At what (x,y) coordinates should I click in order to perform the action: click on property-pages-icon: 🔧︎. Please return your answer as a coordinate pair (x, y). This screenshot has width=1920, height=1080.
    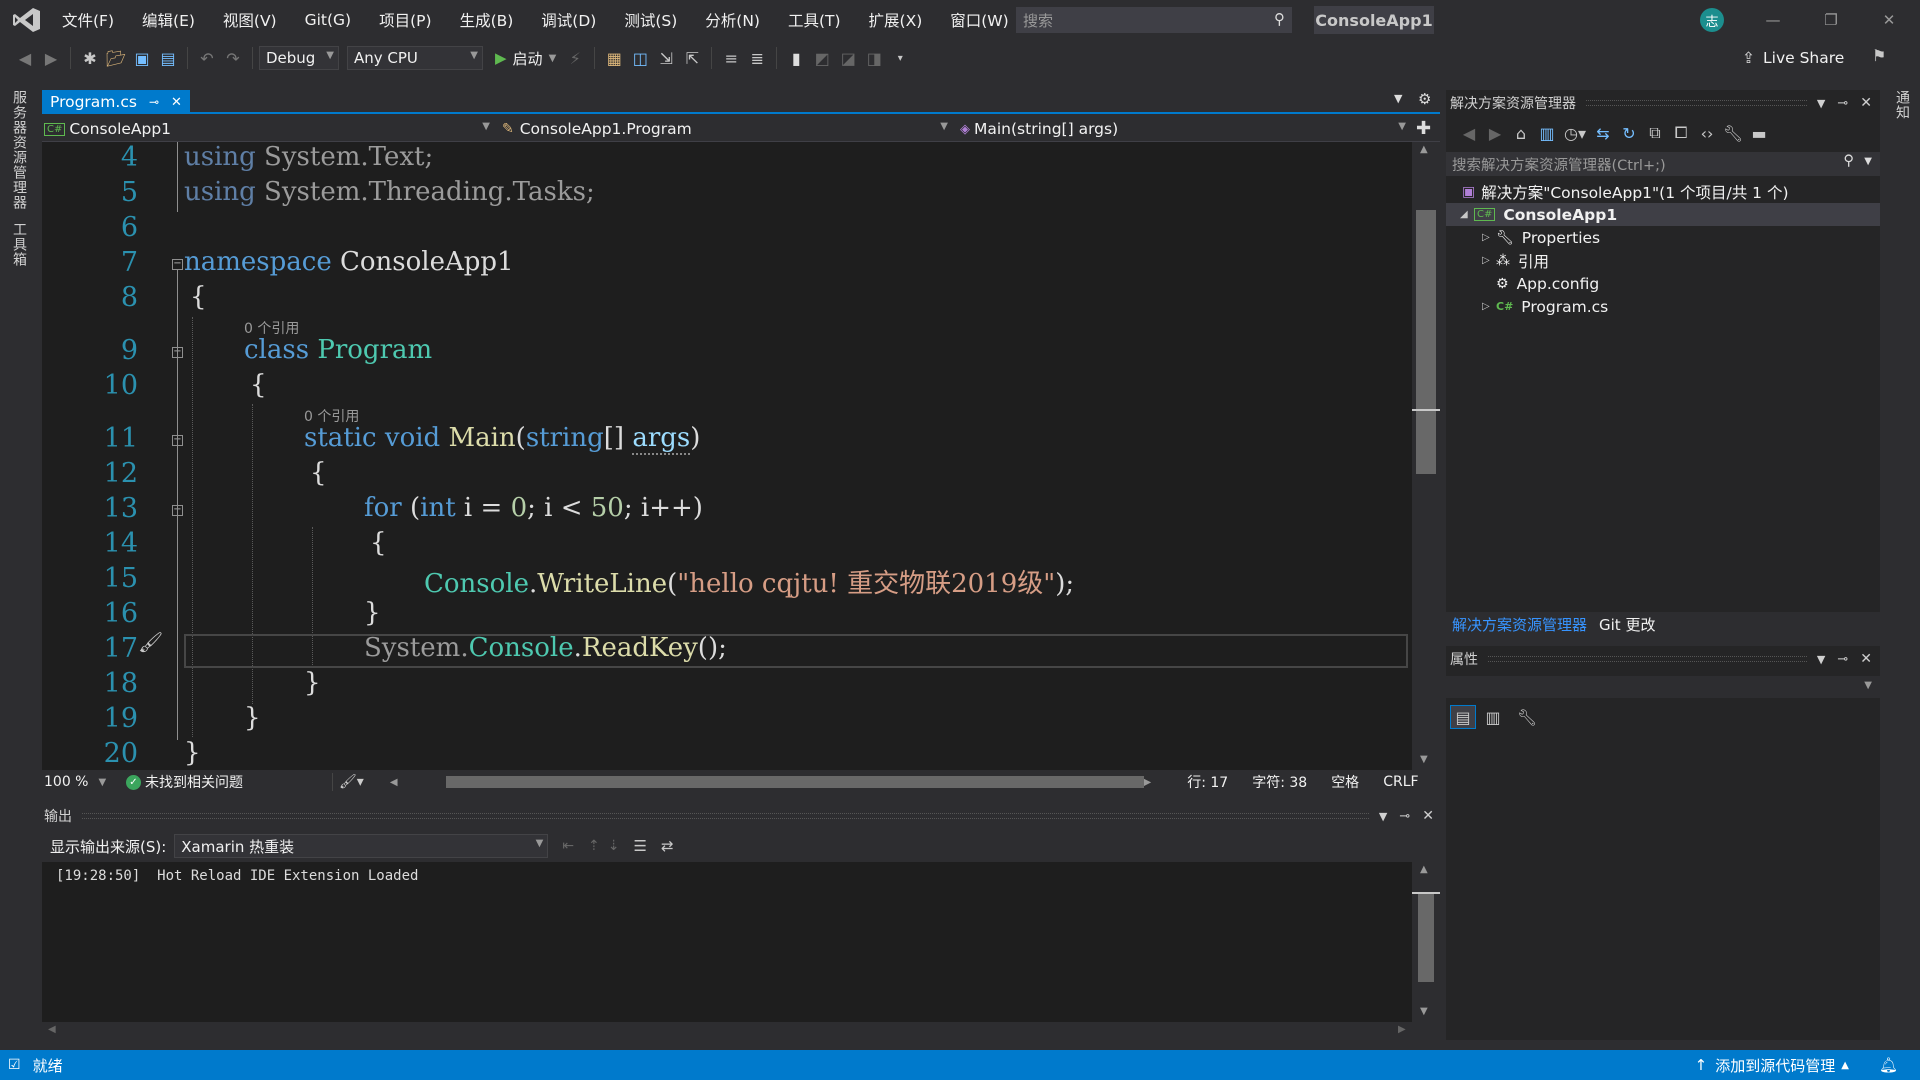
    Looking at the image, I should click on (1527, 717).